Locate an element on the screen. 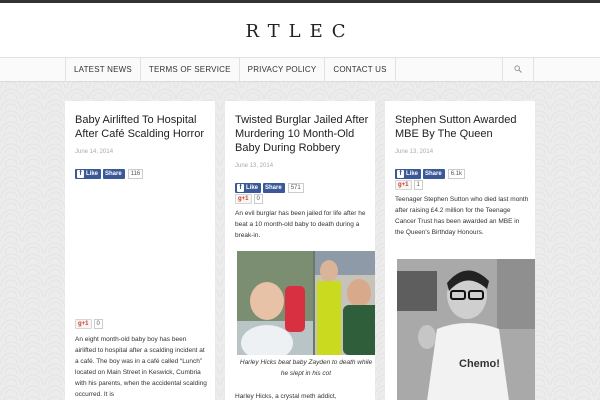 This screenshot has height=400, width=600. post-photo is located at coordinates (306, 303).